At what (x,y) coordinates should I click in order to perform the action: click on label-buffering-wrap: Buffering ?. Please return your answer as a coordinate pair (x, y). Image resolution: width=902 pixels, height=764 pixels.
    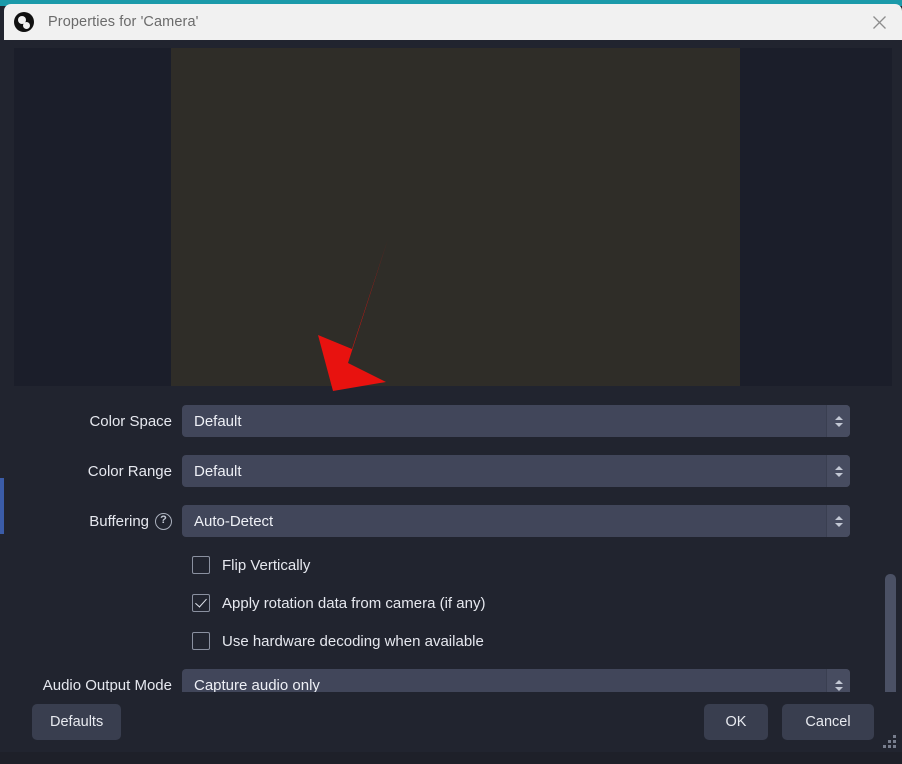
    Looking at the image, I should click on (93, 521).